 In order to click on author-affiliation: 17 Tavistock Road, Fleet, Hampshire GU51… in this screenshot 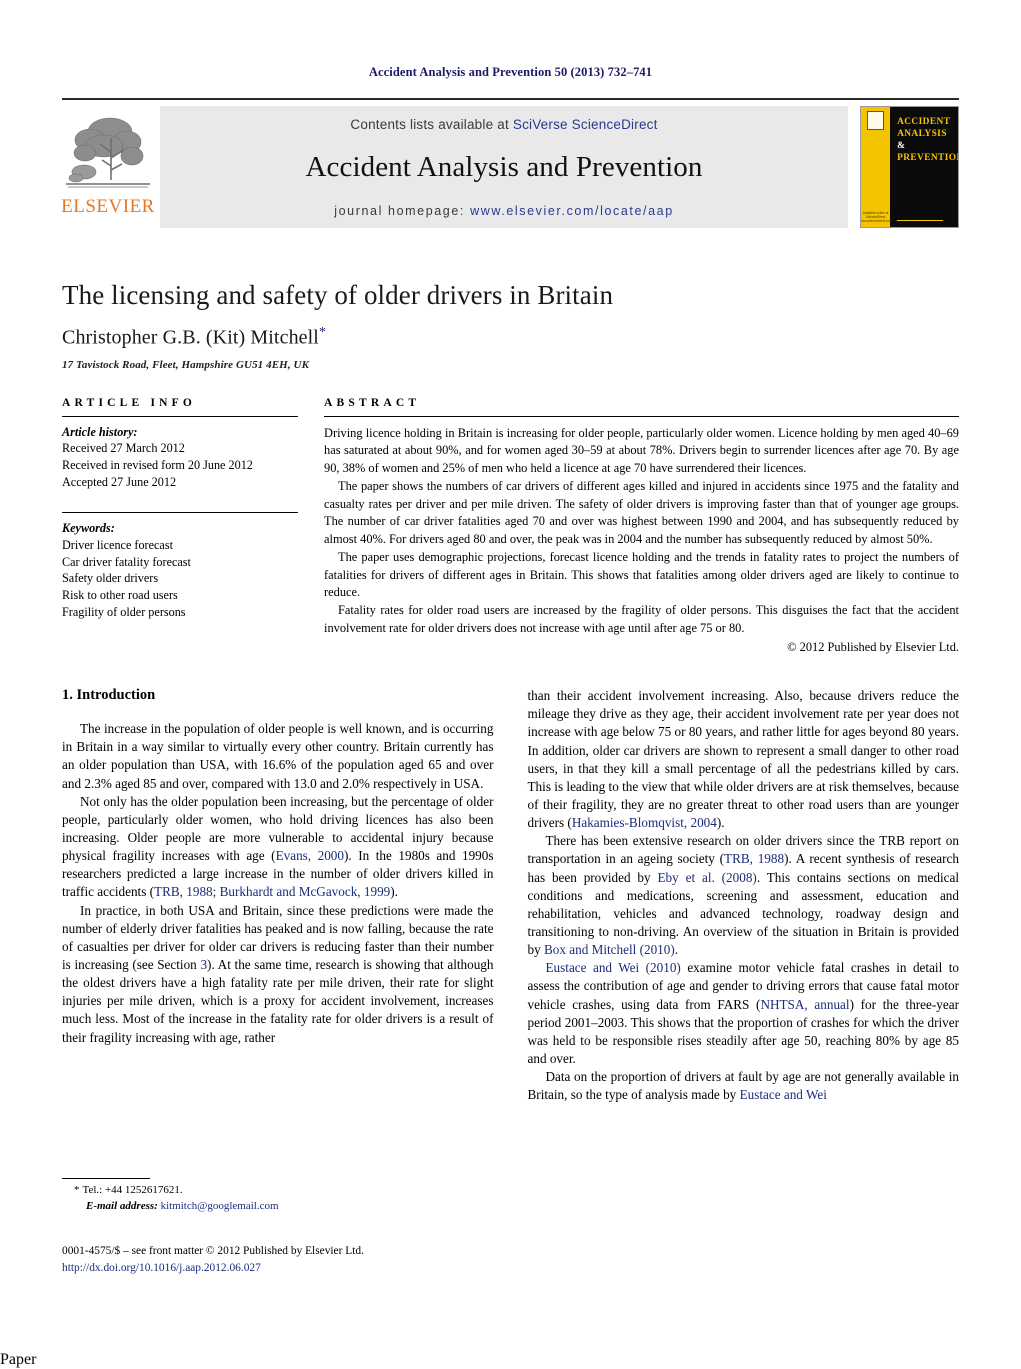, I will do `click(186, 364)`.